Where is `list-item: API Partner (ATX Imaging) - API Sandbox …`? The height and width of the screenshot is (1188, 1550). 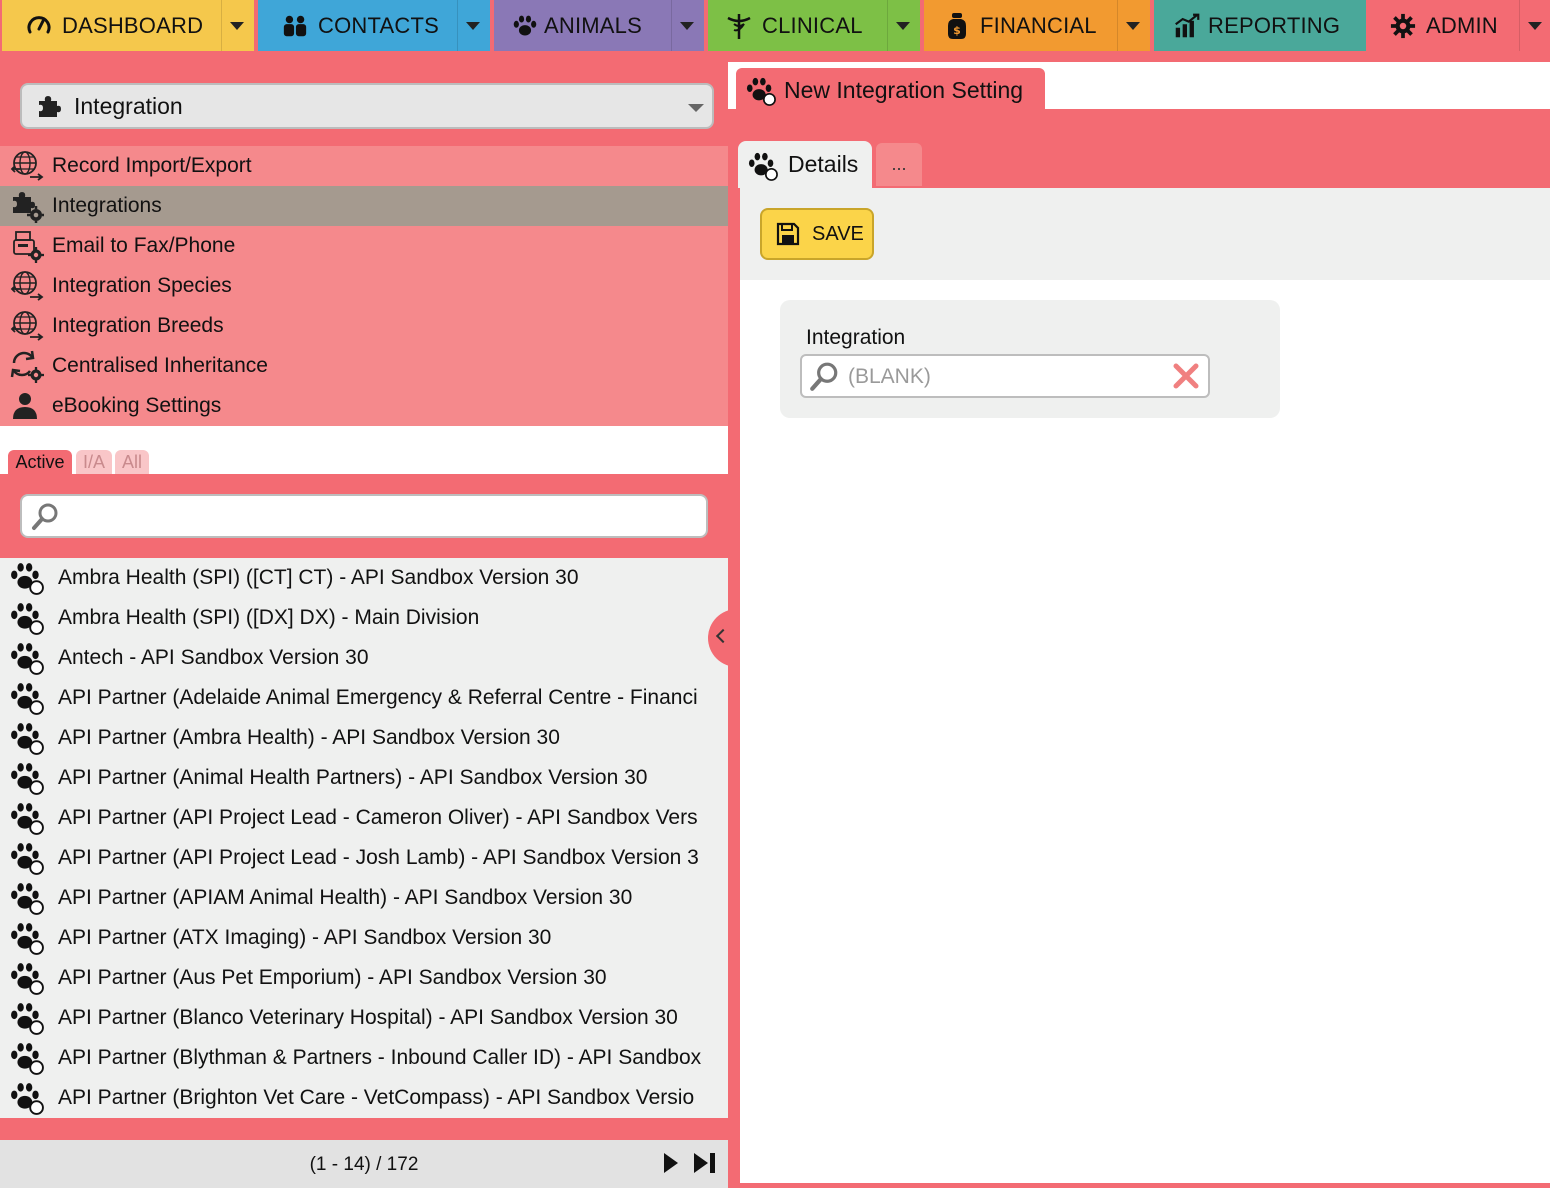
list-item: API Partner (ATX Imaging) - API Sandbox … is located at coordinates (364, 938).